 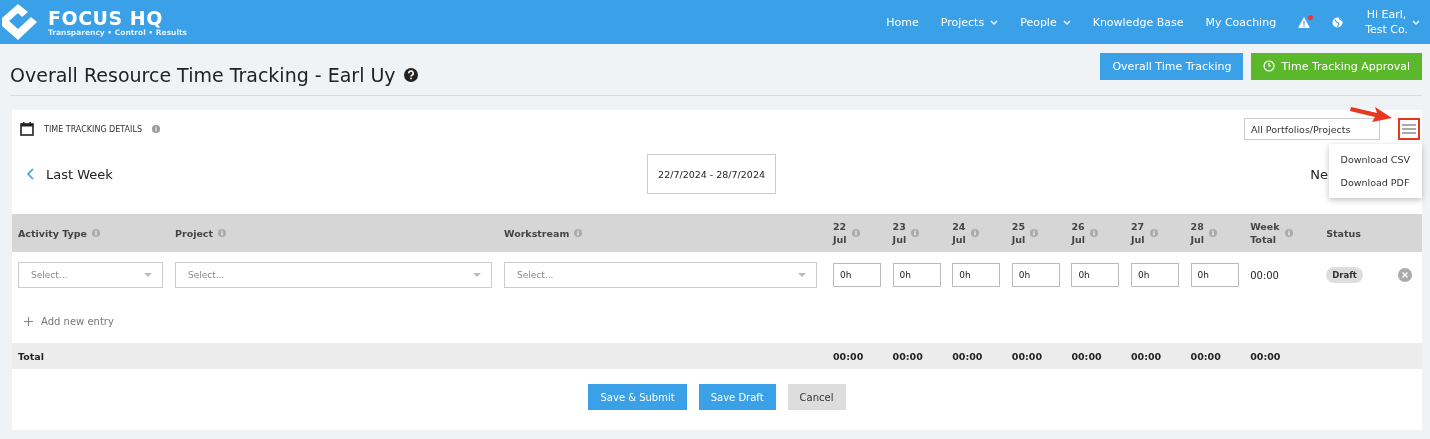 I want to click on date-range-field: 22/7/2024 - 28/7/2024, so click(x=712, y=174).